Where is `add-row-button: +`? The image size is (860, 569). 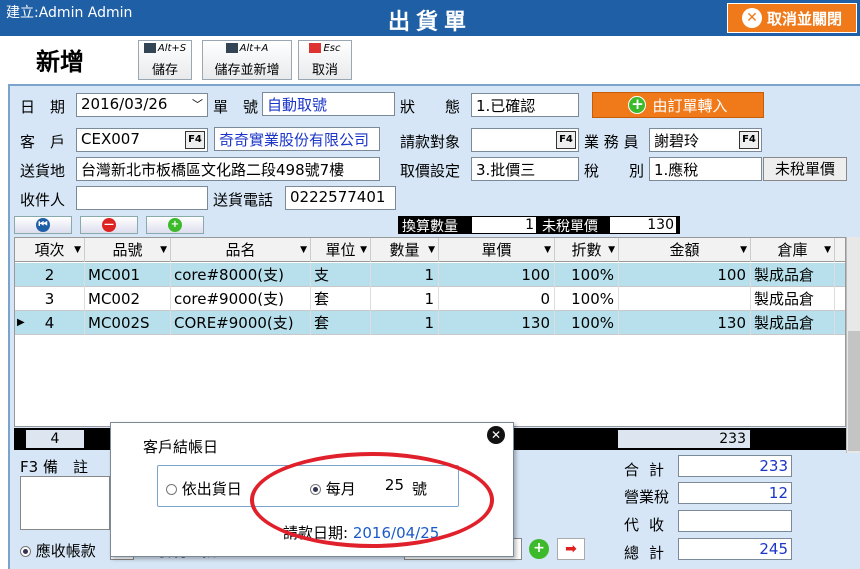
add-row-button: + is located at coordinates (175, 225).